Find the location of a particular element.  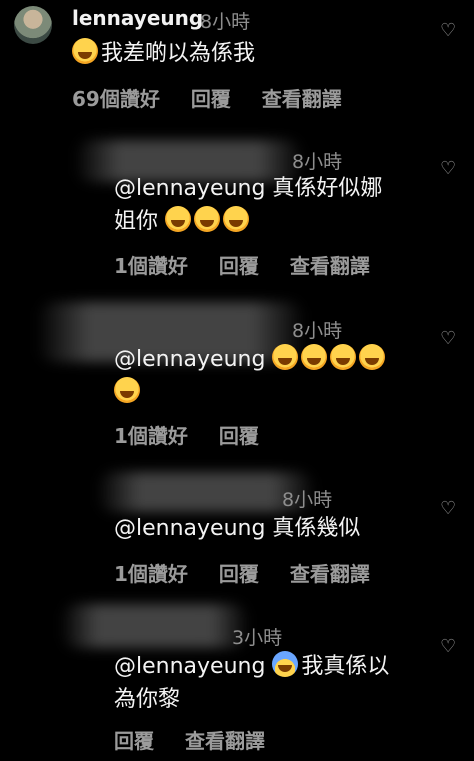

comment-username: lennayeung is located at coordinates (137, 18).